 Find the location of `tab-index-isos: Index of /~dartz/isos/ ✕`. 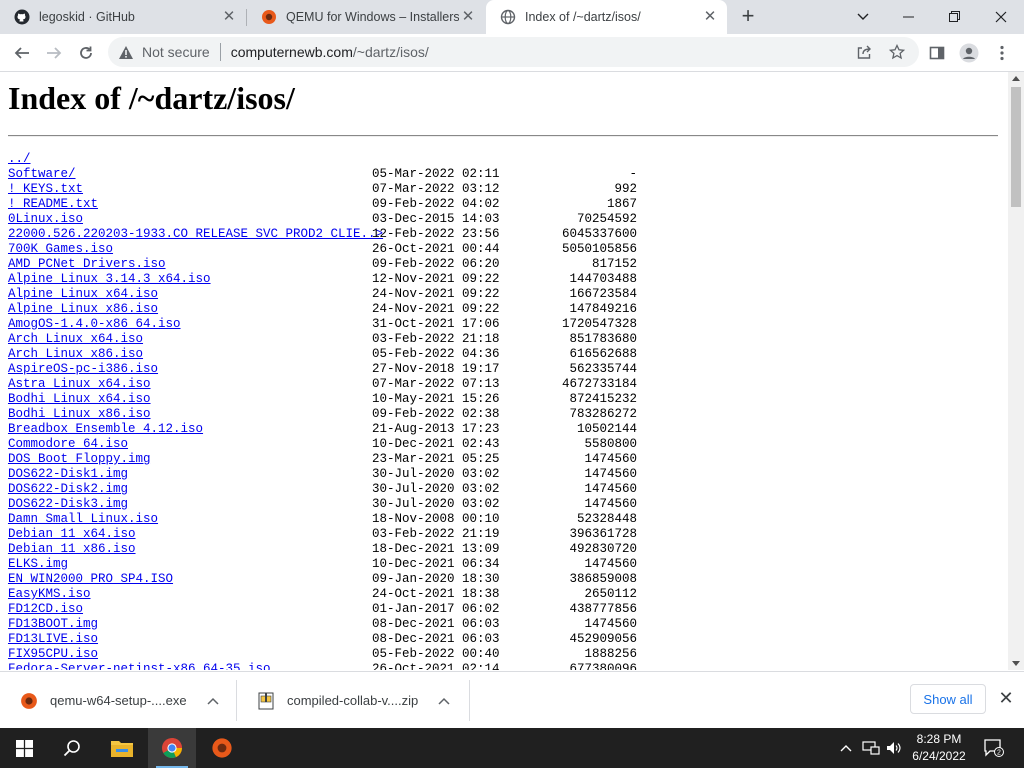

tab-index-isos: Index of /~dartz/isos/ ✕ is located at coordinates (606, 17).